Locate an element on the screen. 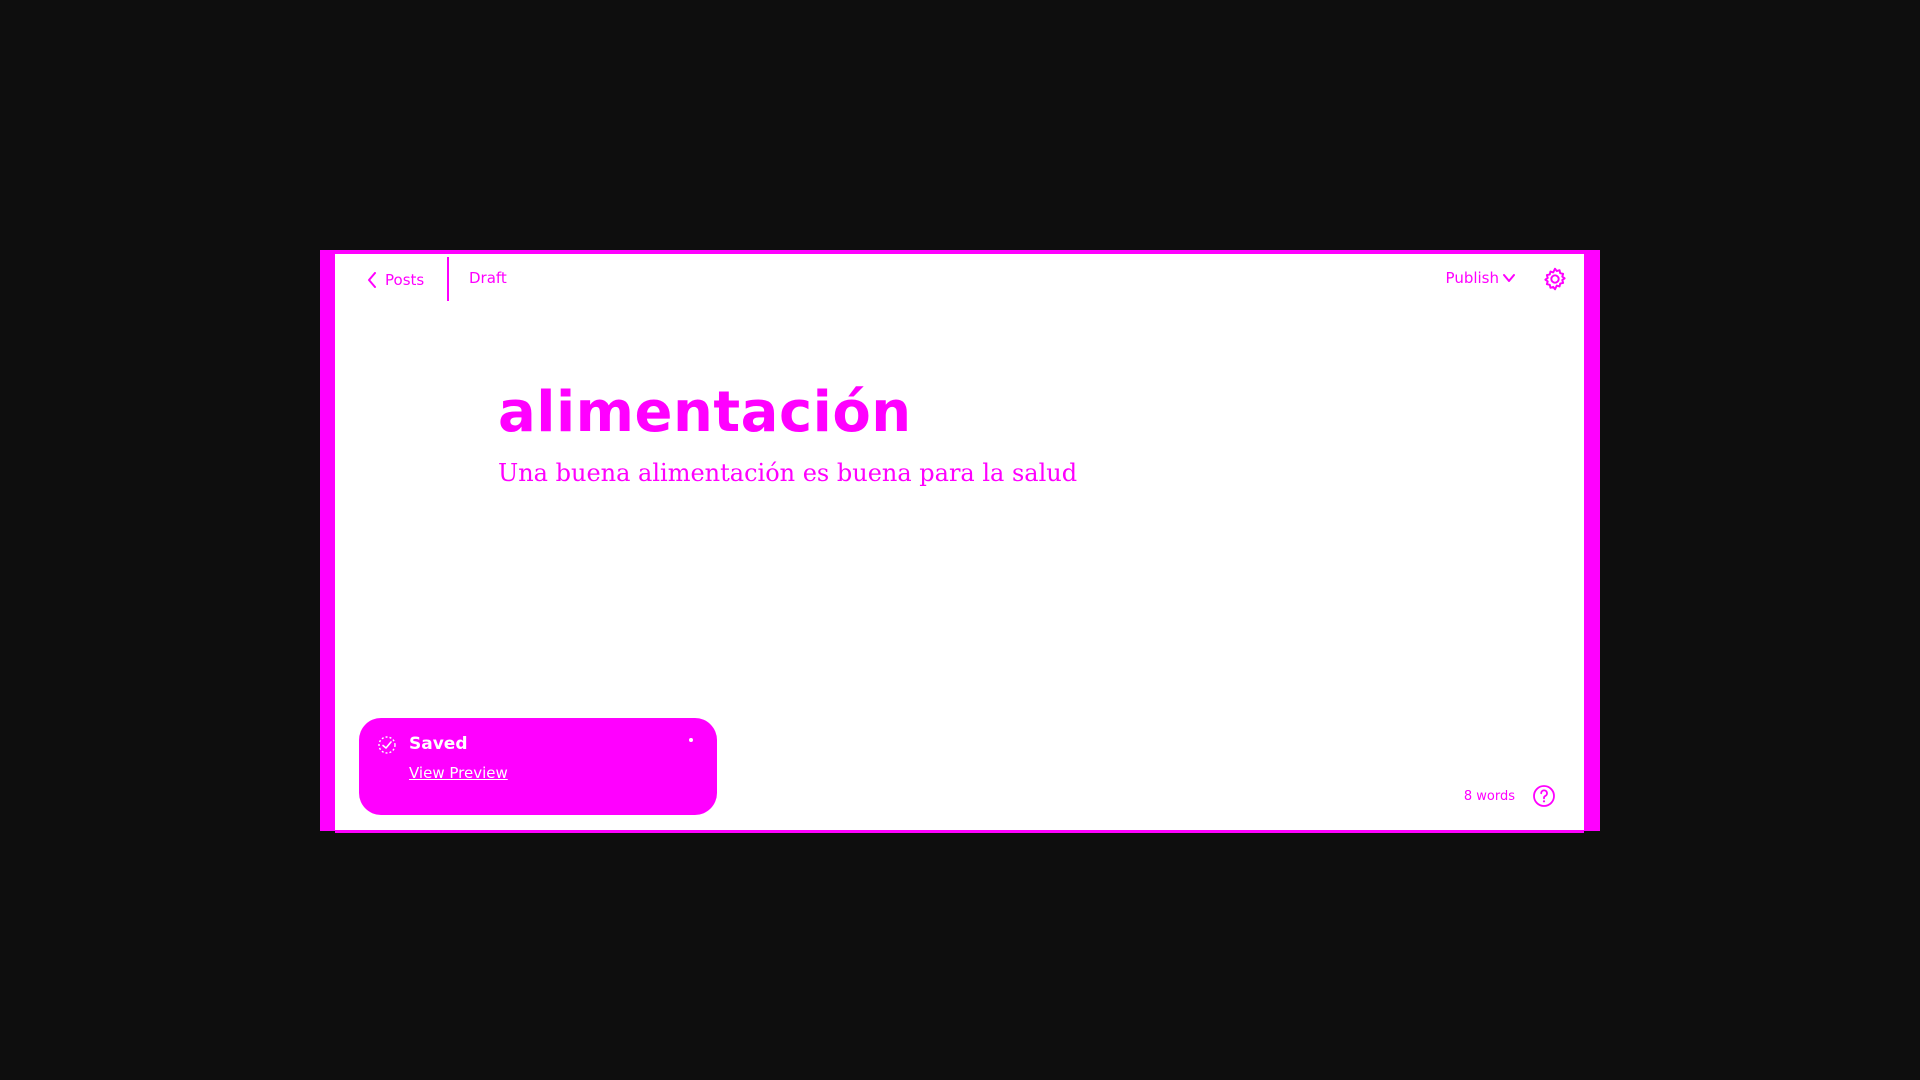 This screenshot has height=1080, width=1920. back-to-posts-link: Posts is located at coordinates (395, 280).